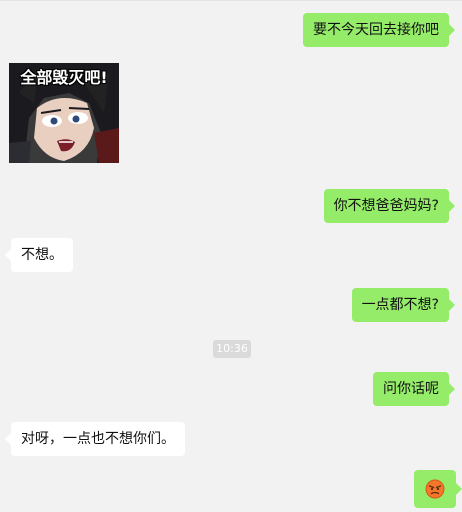  I want to click on message-text: 问你话呢, so click(411, 389).